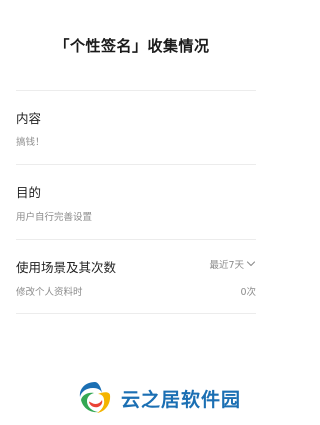 This screenshot has height=425, width=320. I want to click on divider-top, so click(136, 90).